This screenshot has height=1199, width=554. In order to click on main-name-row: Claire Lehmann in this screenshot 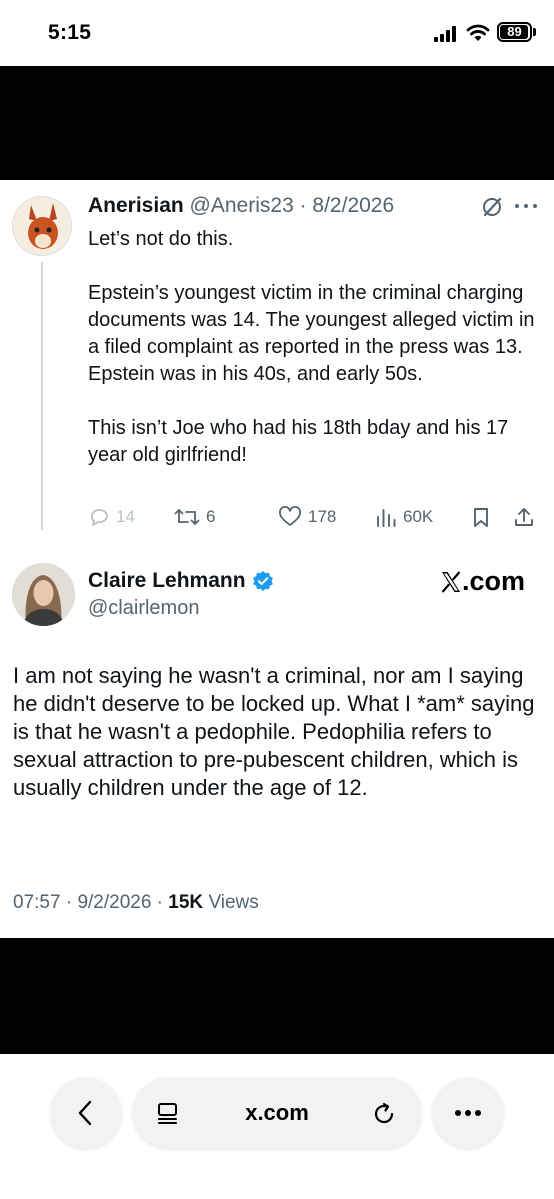, I will do `click(181, 581)`.